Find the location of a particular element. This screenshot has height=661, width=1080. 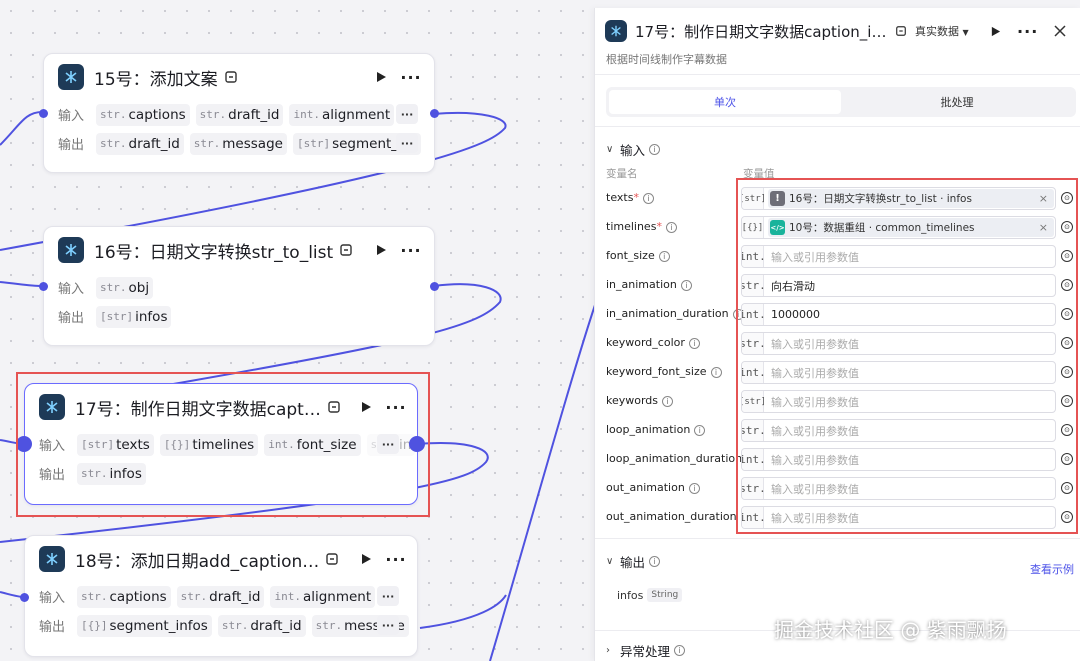

param-name: keyword_font_size i is located at coordinates (664, 371).